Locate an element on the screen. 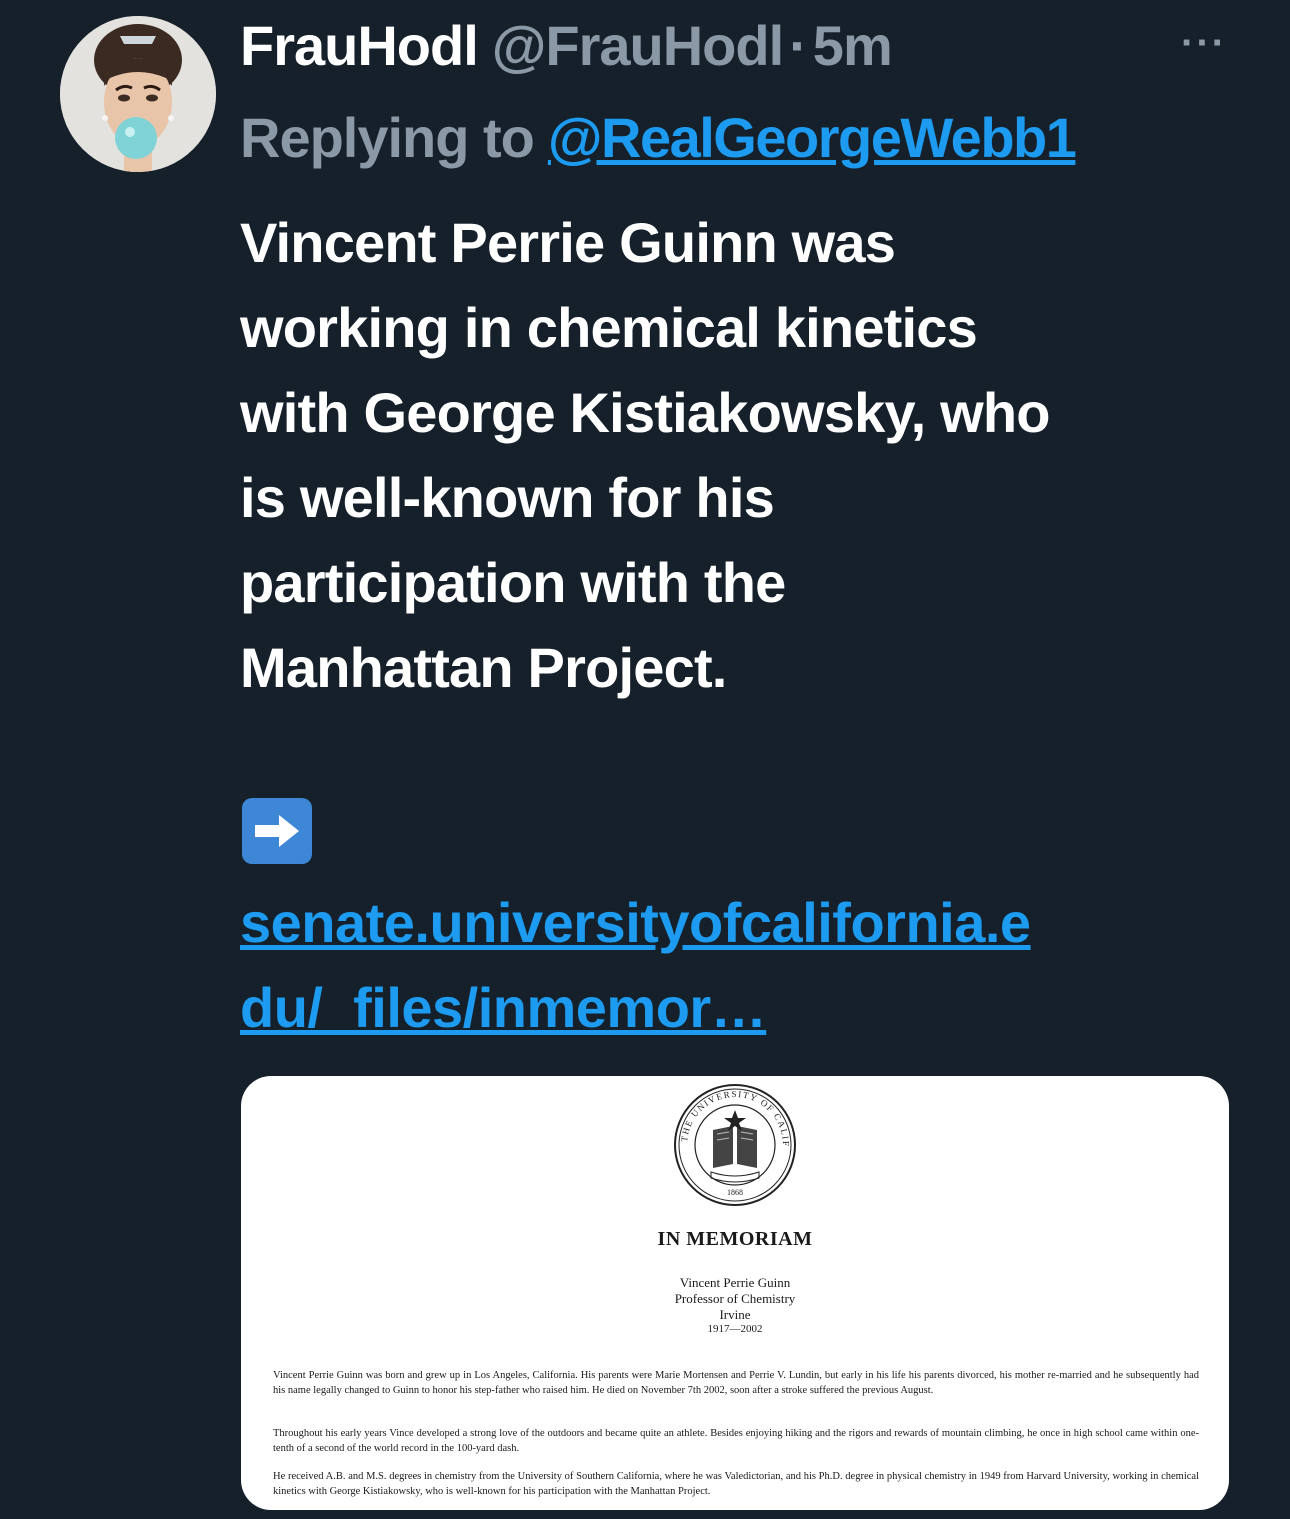 This screenshot has width=1290, height=1519. tweet-text-line: participation with the is located at coordinates (513, 582).